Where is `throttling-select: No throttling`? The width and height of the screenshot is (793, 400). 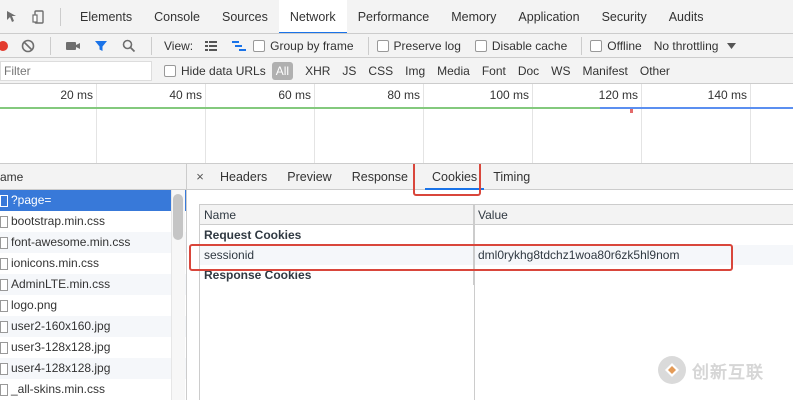
throttling-select: No throttling is located at coordinates (686, 46).